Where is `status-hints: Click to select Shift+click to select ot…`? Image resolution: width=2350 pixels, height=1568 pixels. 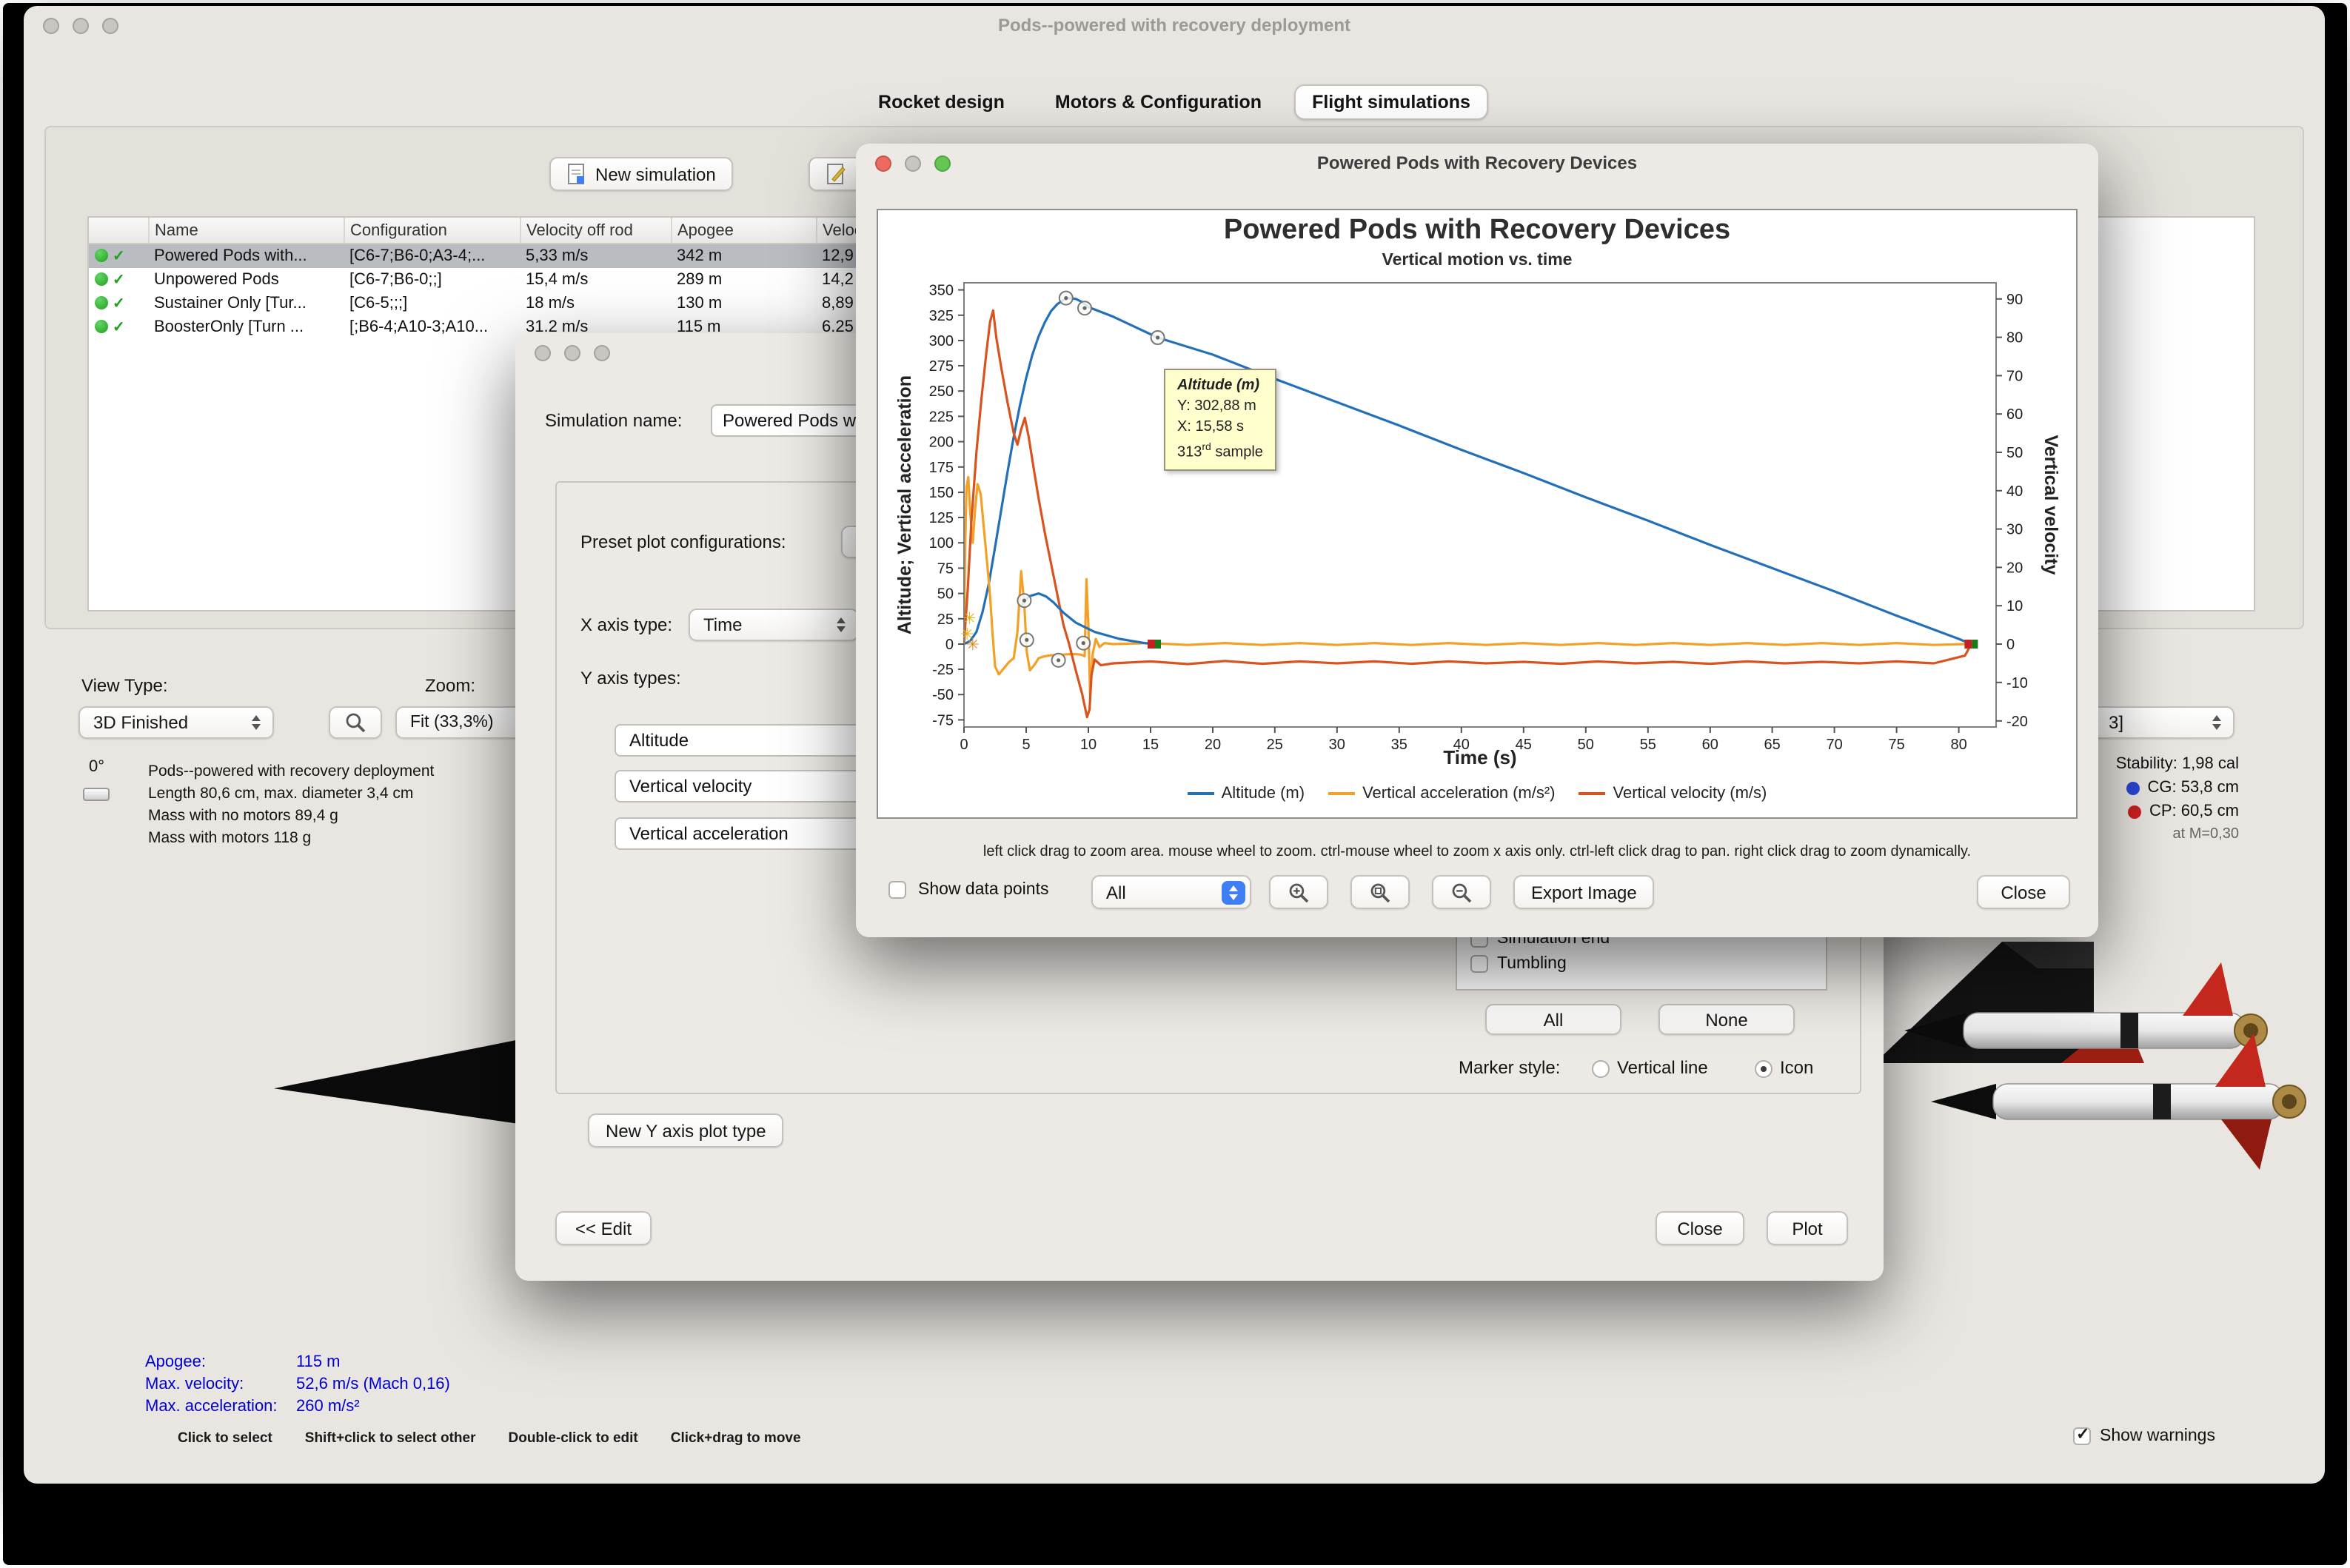 status-hints: Click to select Shift+click to select ot… is located at coordinates (489, 1438).